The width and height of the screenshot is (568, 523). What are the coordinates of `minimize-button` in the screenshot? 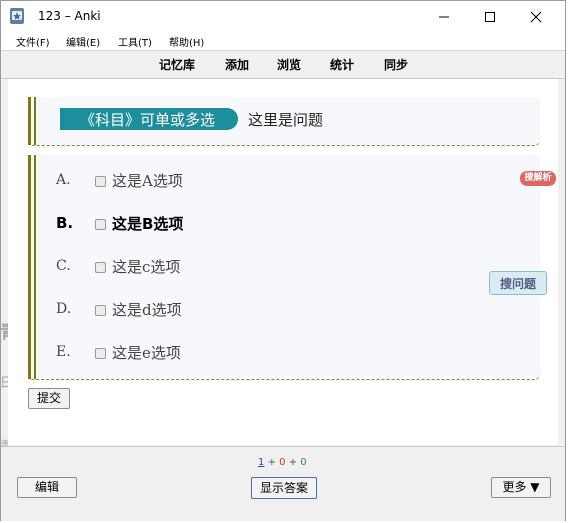 It's located at (444, 17).